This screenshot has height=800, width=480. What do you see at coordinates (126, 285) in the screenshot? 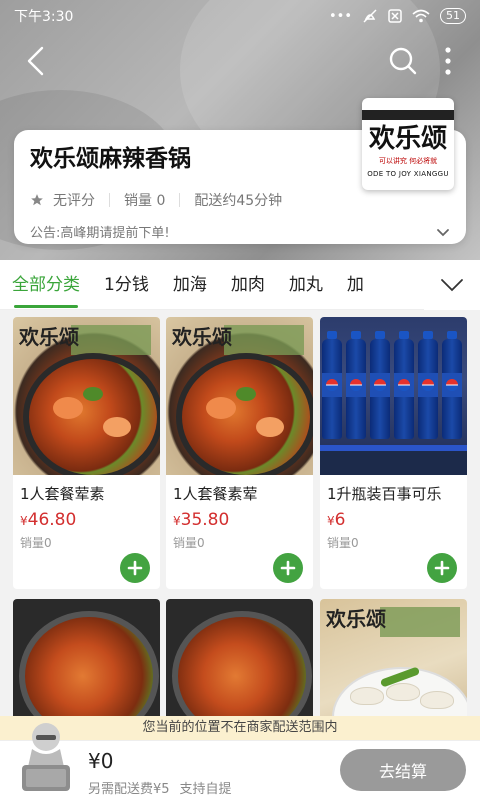
I see `tab-one-cent: 1分钱` at bounding box center [126, 285].